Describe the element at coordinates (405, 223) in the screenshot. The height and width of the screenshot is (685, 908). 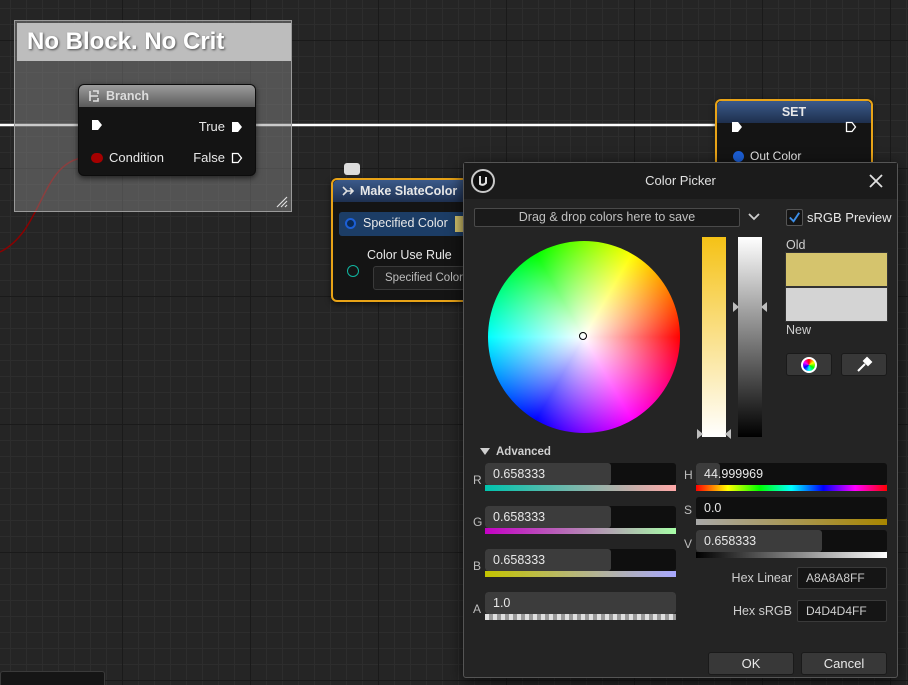
I see `specified-color-label: Specified Color` at that location.